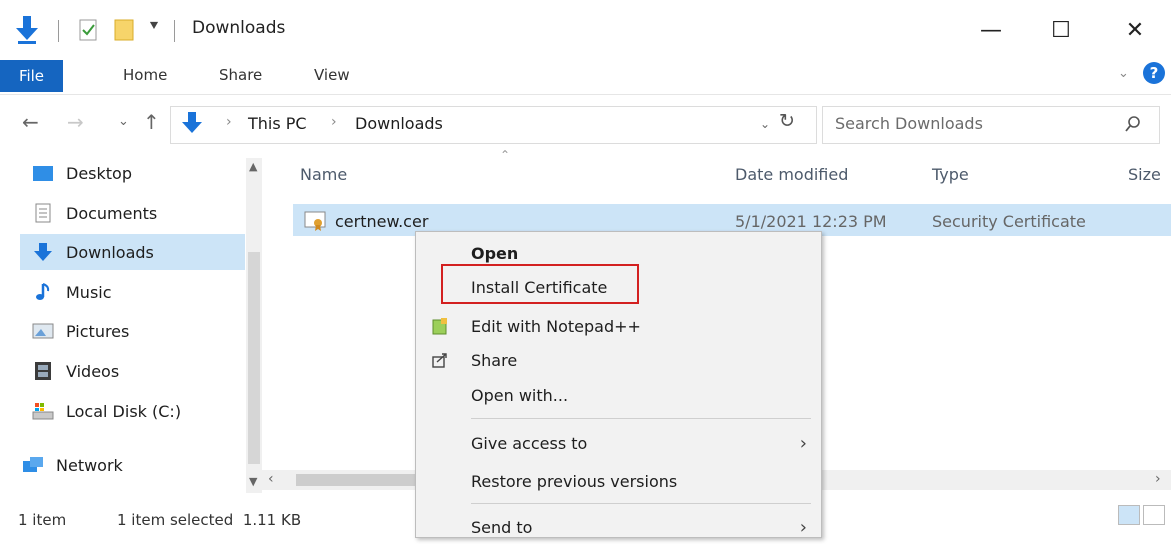  Describe the element at coordinates (112, 213) in the screenshot. I see `nav-item-label: Documents` at that location.